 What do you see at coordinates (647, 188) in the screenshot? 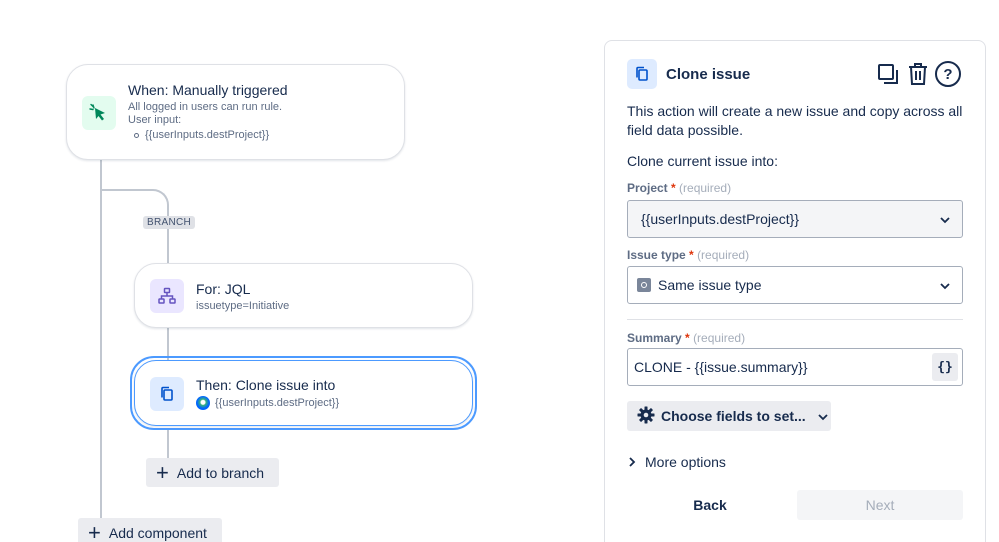
I see `project-label-text: Project` at bounding box center [647, 188].